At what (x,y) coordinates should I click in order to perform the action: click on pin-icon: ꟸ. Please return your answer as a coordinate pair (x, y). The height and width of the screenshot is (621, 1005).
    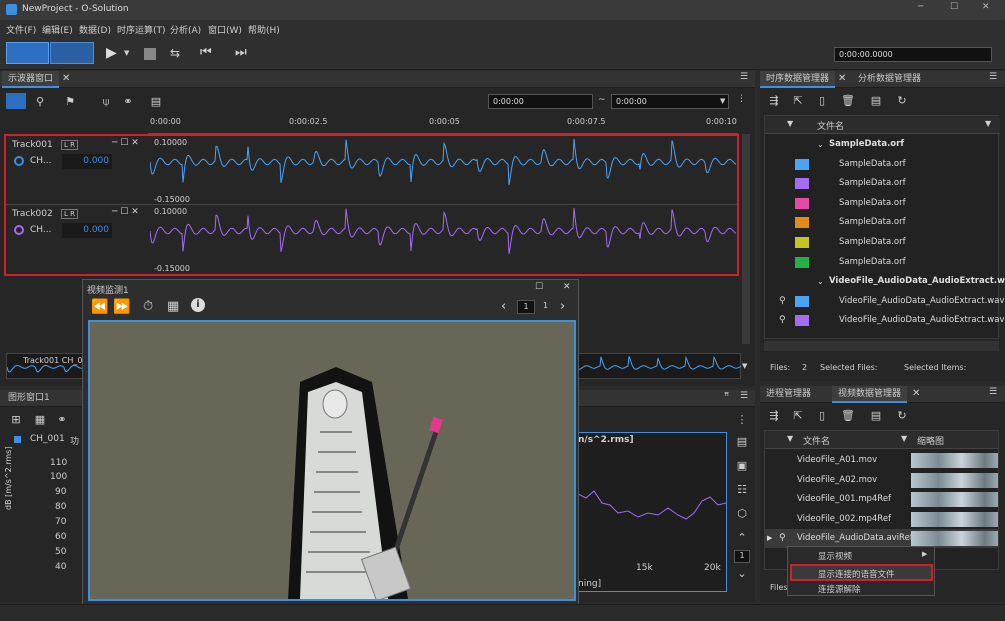
    Looking at the image, I should click on (726, 397).